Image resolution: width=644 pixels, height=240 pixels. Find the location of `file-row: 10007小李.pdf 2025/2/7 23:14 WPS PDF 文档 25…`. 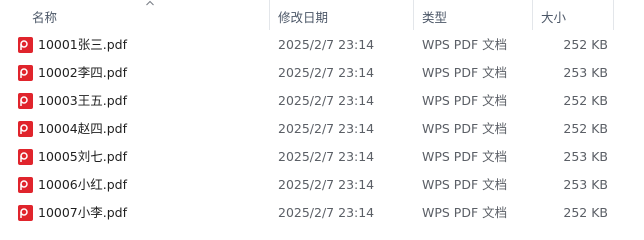

file-row: 10007小李.pdf 2025/2/7 23:14 WPS PDF 文档 25… is located at coordinates (322, 213).